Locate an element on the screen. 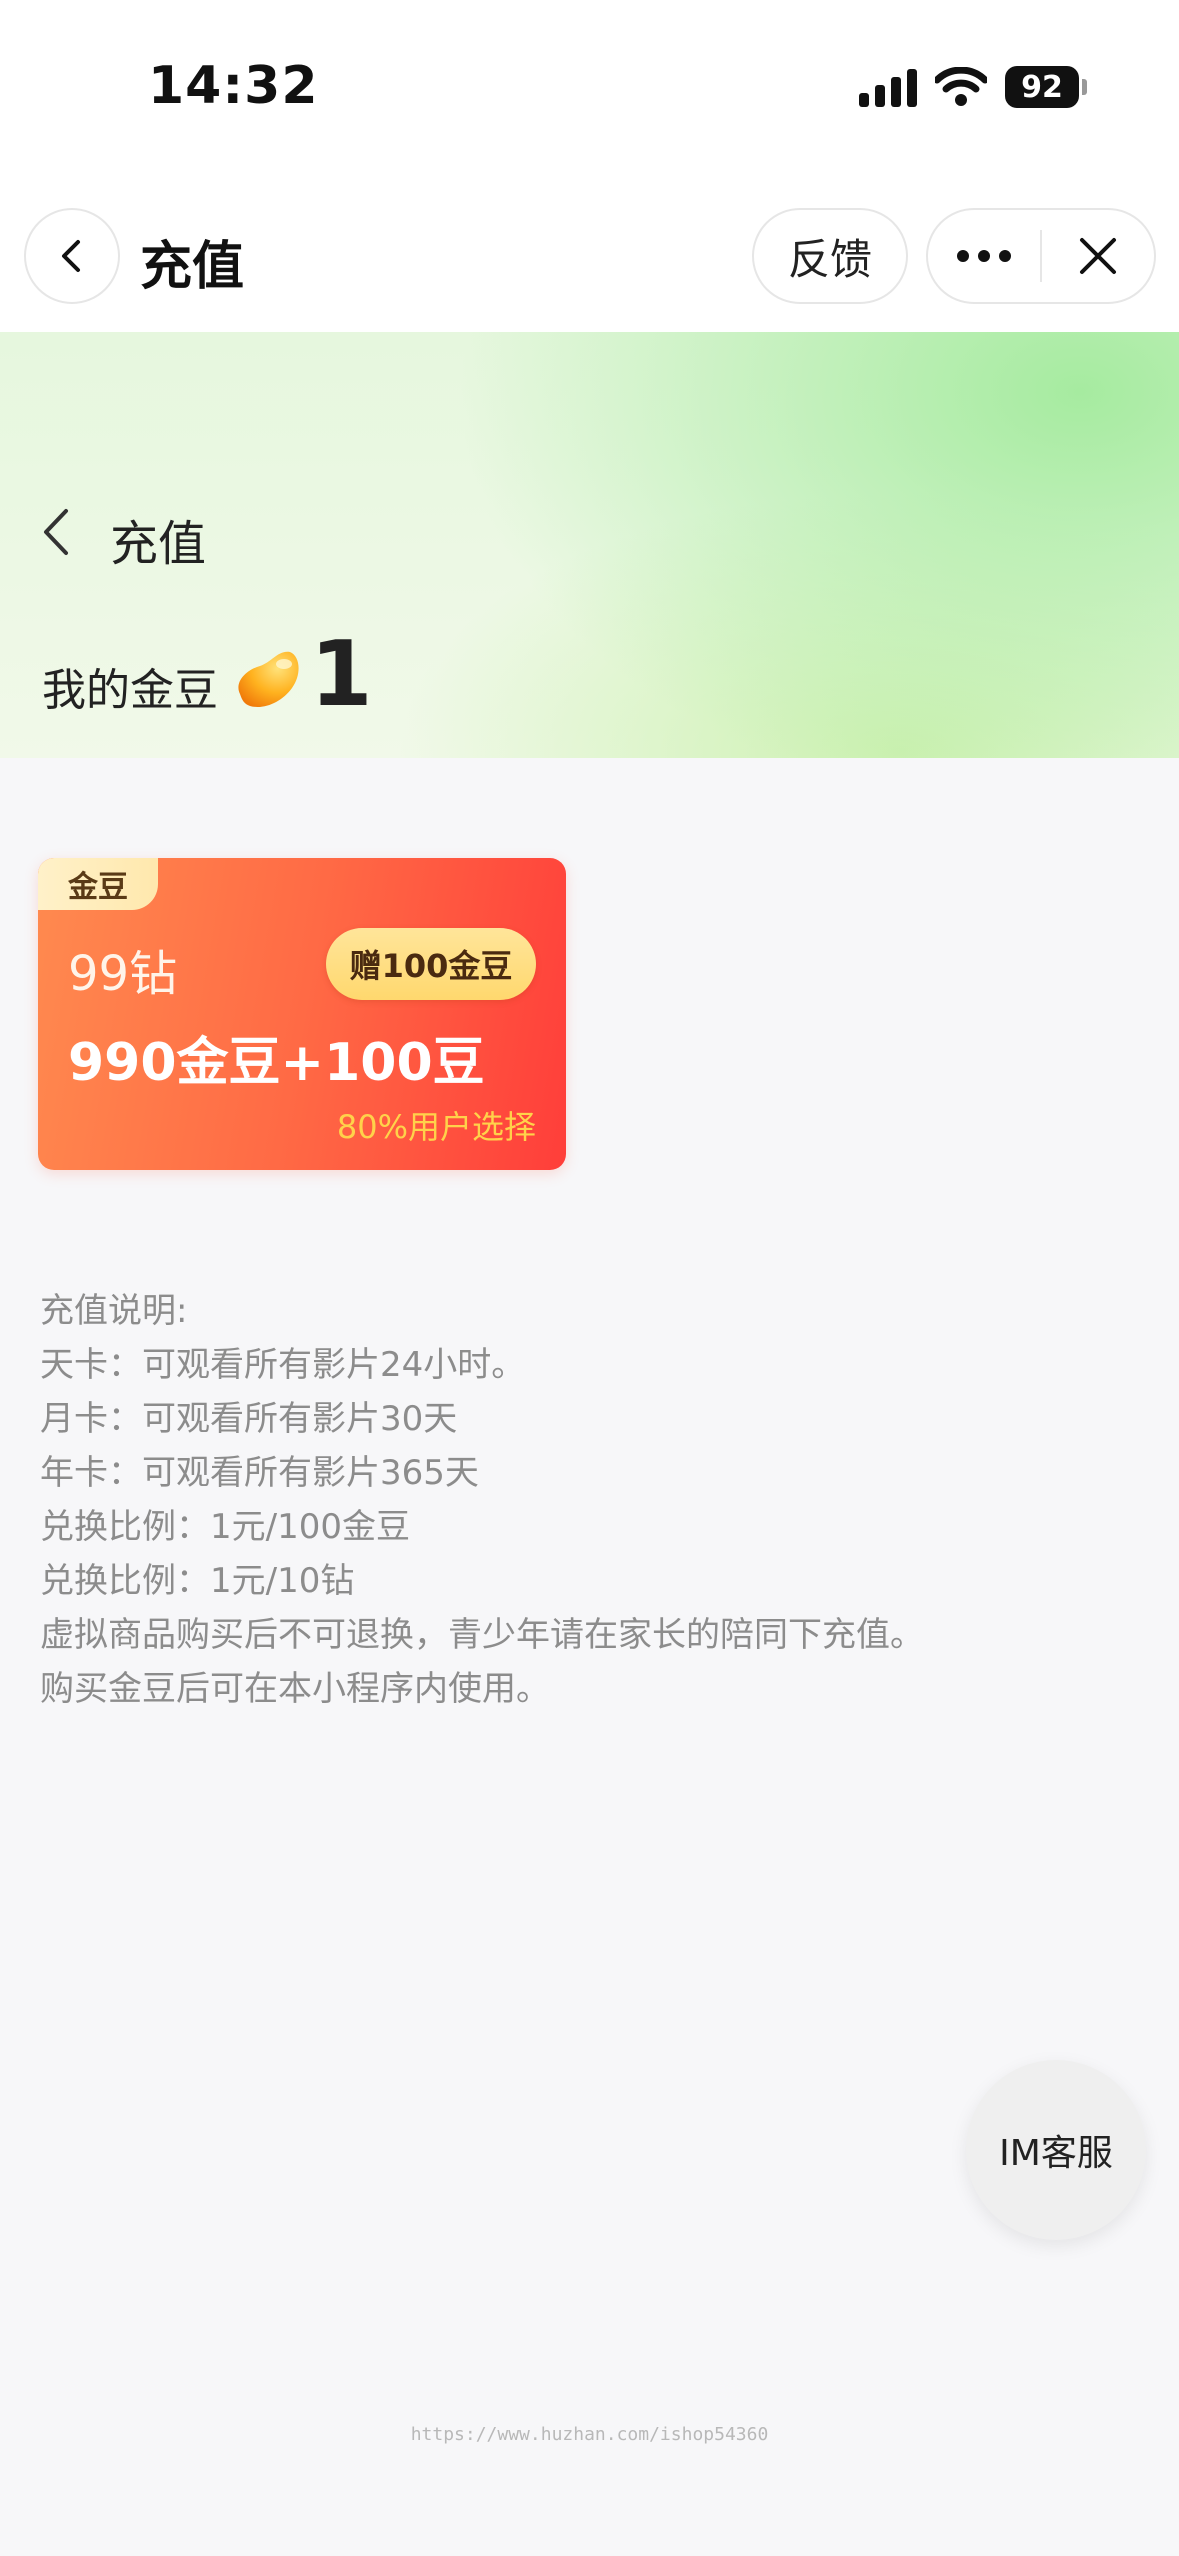  status-bar: 14:32 92 is located at coordinates (589, 90).